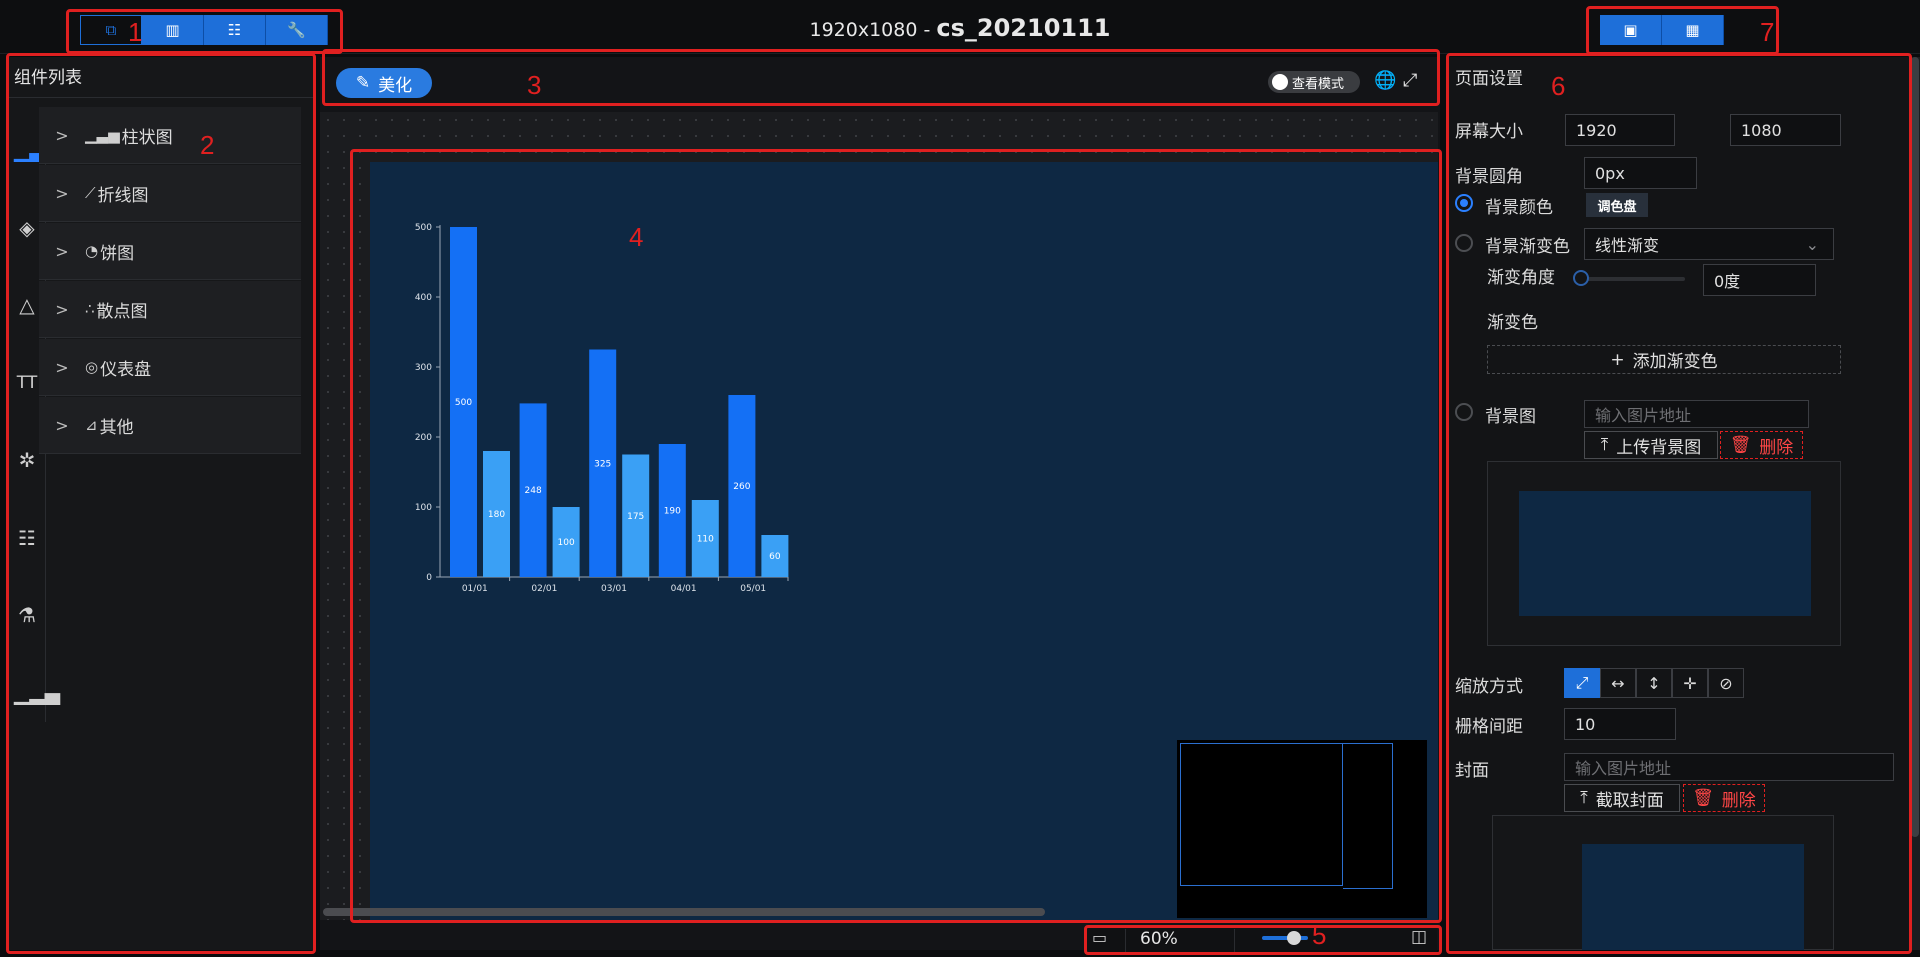 This screenshot has width=1920, height=957. What do you see at coordinates (753, 589) in the screenshot?
I see `x-tick-label: 05/01` at bounding box center [753, 589].